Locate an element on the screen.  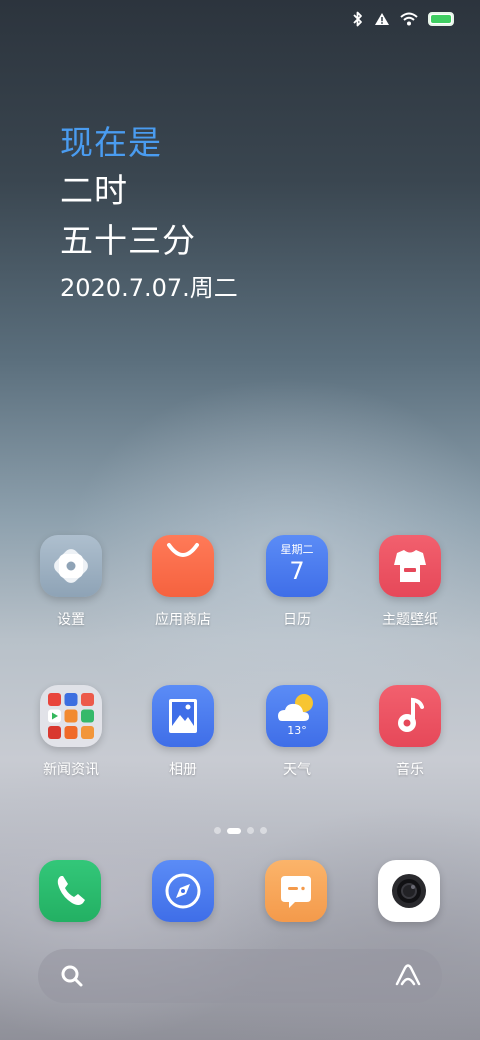
weather-icon: 13° is located at coordinates (297, 716).